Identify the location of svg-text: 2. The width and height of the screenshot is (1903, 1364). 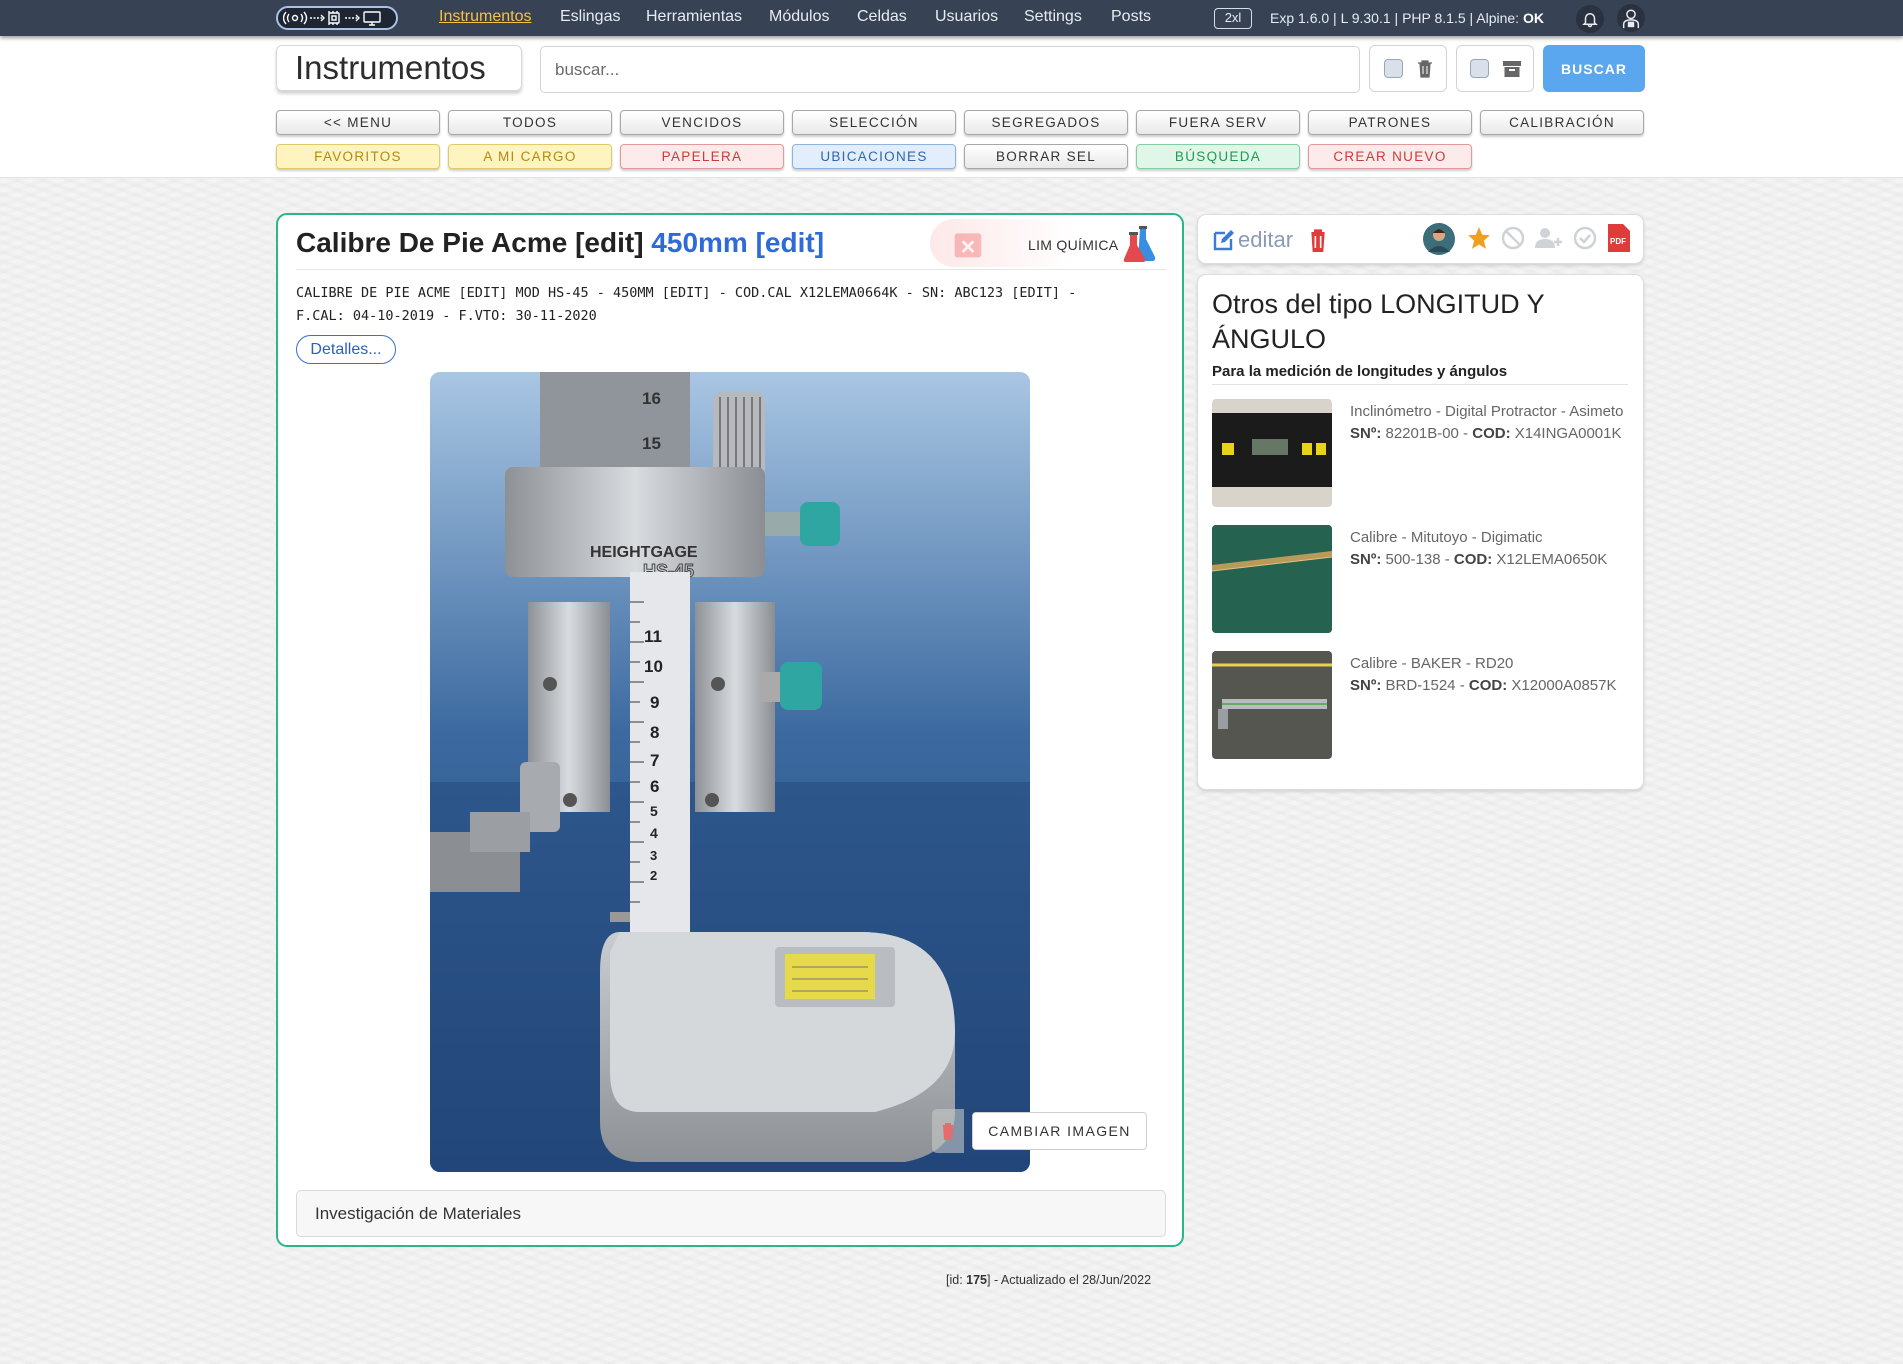
(653, 875).